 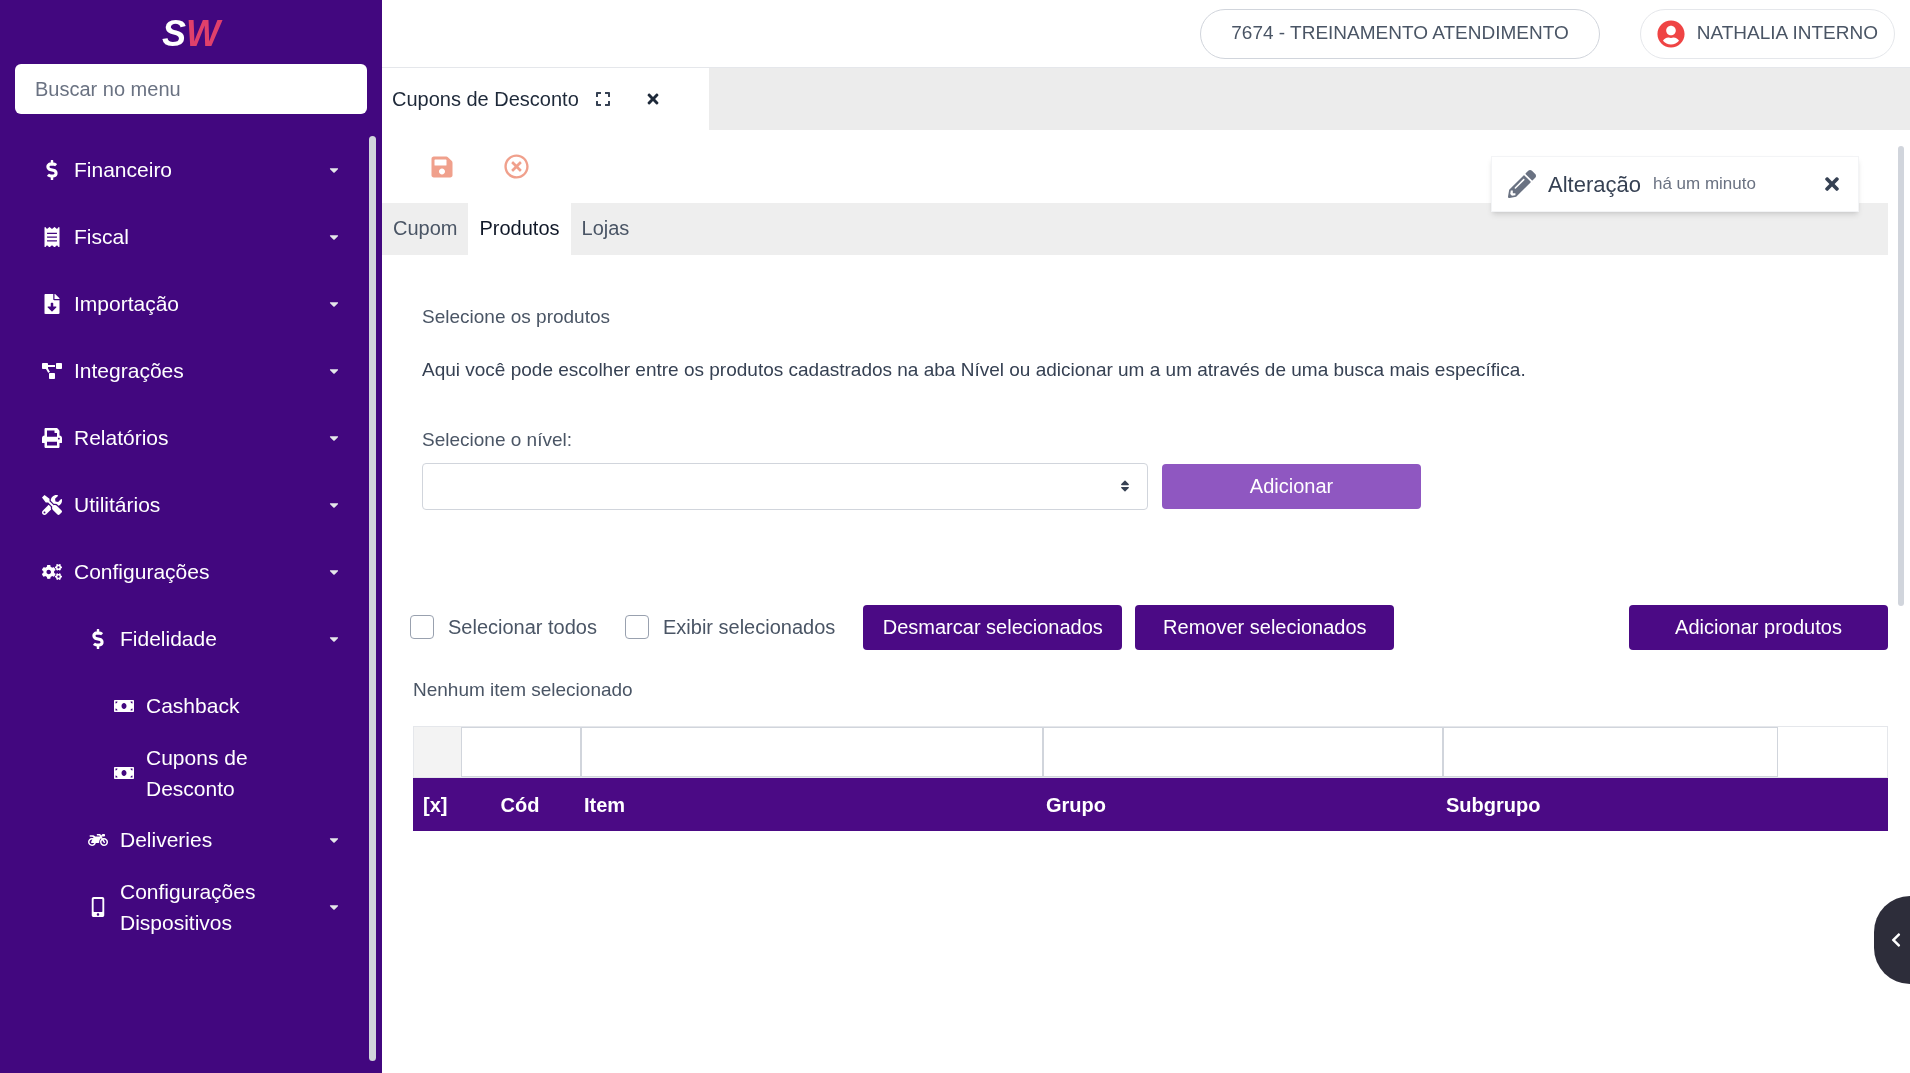 I want to click on document-tab: Cupons de Desconto, so click(x=545, y=99).